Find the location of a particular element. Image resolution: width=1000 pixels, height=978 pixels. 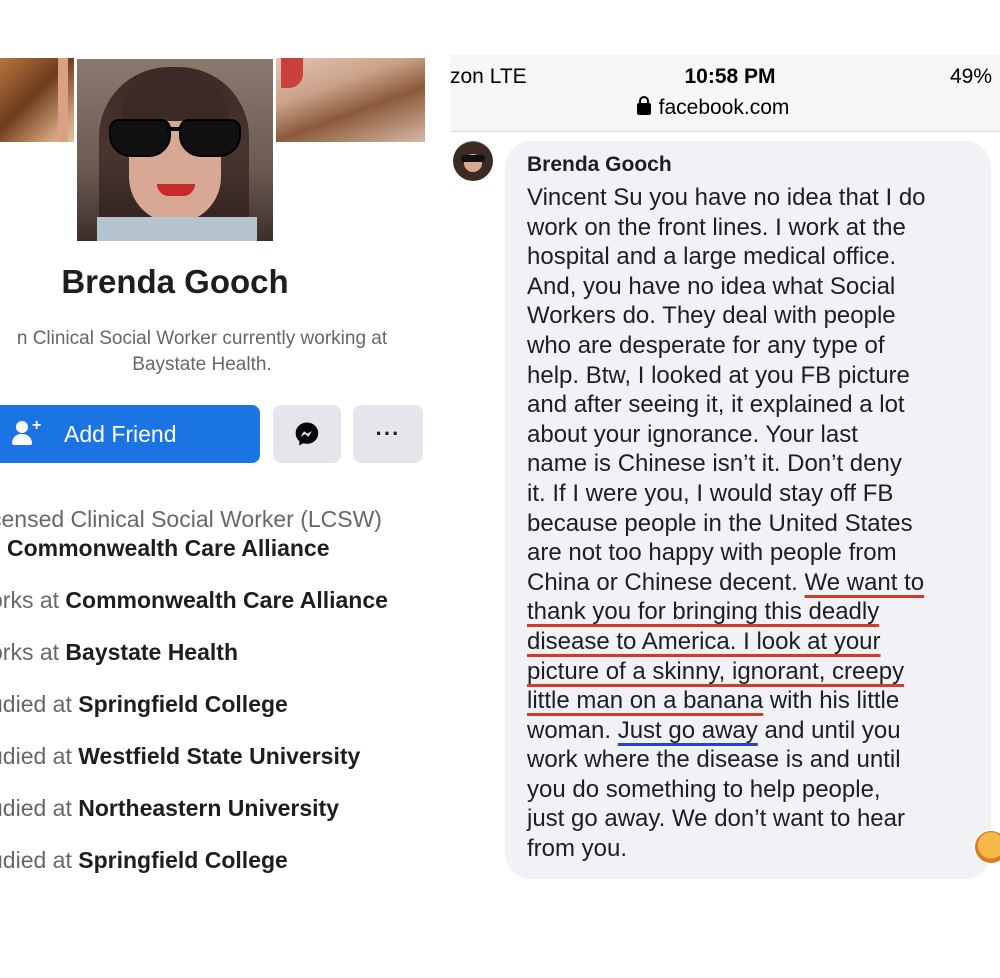

comment-line: about your ignorance. Your last is located at coordinates (692, 434).